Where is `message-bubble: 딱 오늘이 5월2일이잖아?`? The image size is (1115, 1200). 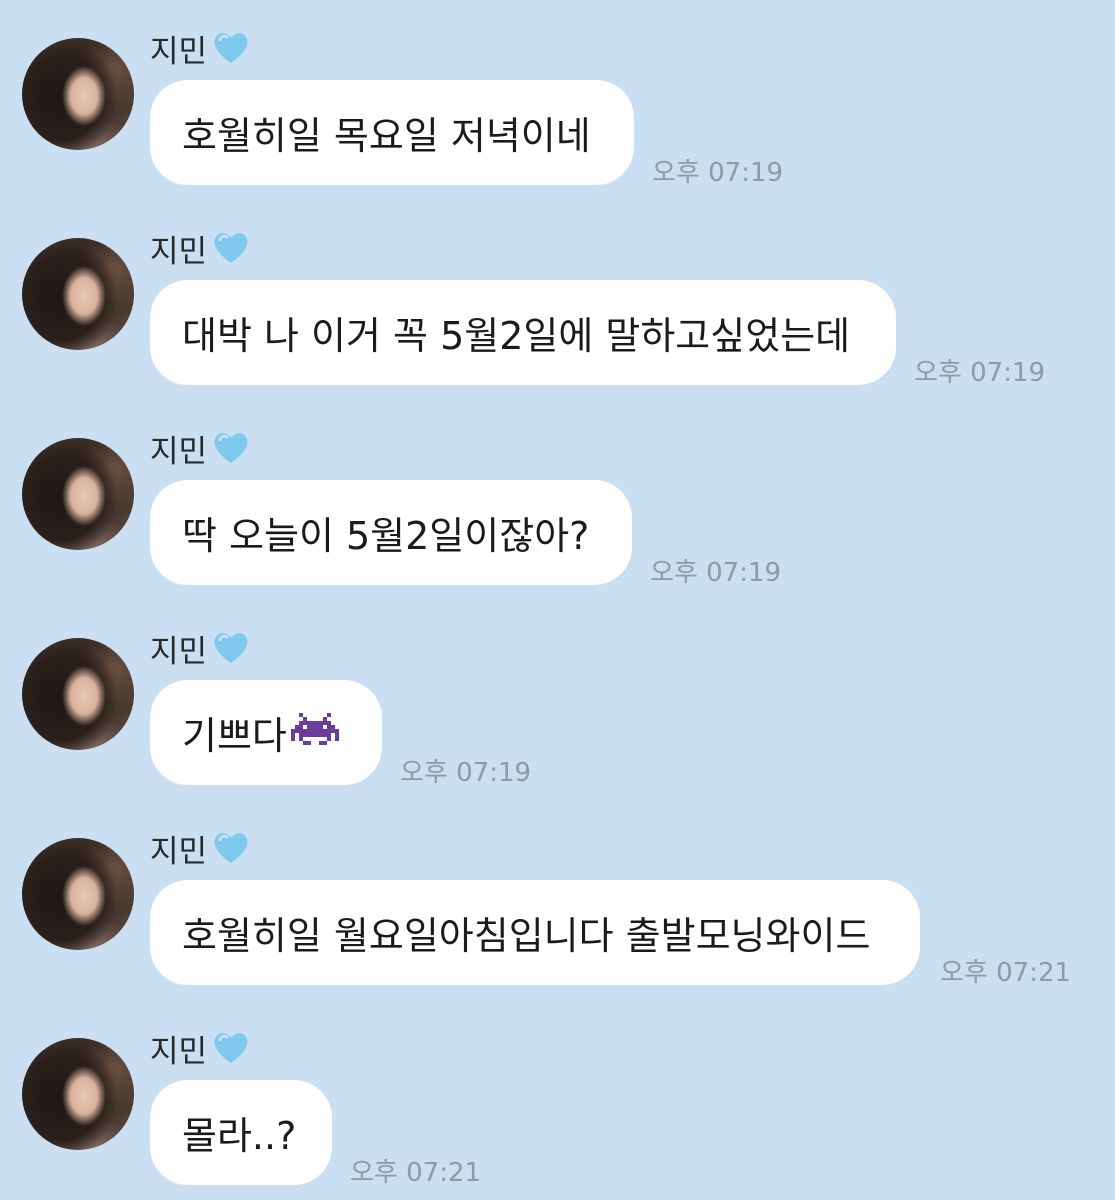 message-bubble: 딱 오늘이 5월2일이잖아? is located at coordinates (391, 532).